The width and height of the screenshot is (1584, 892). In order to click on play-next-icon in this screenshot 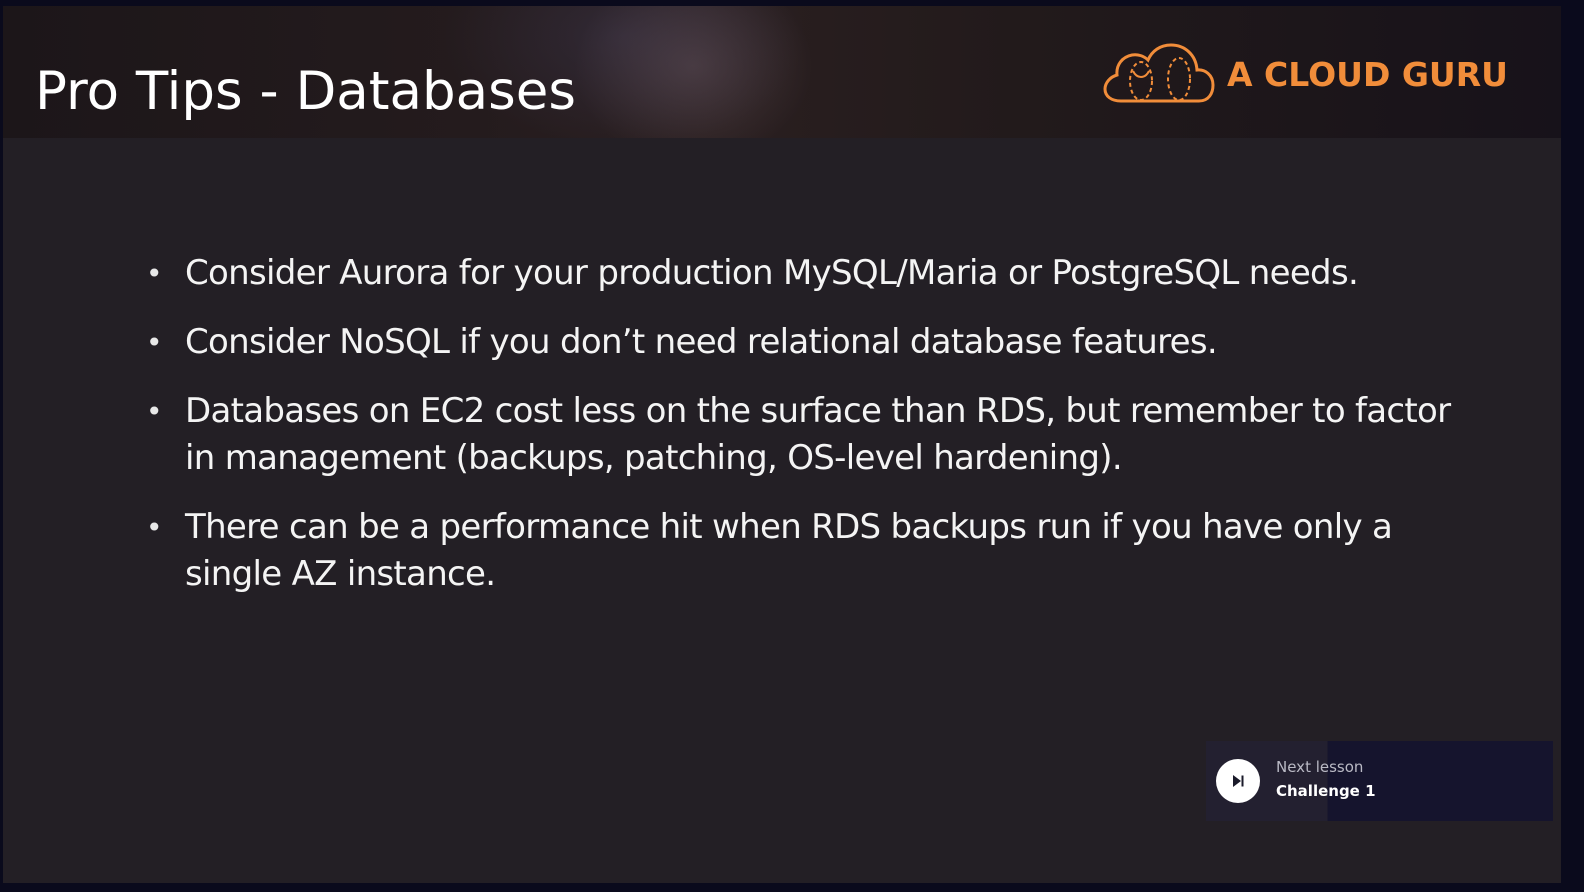, I will do `click(1238, 781)`.